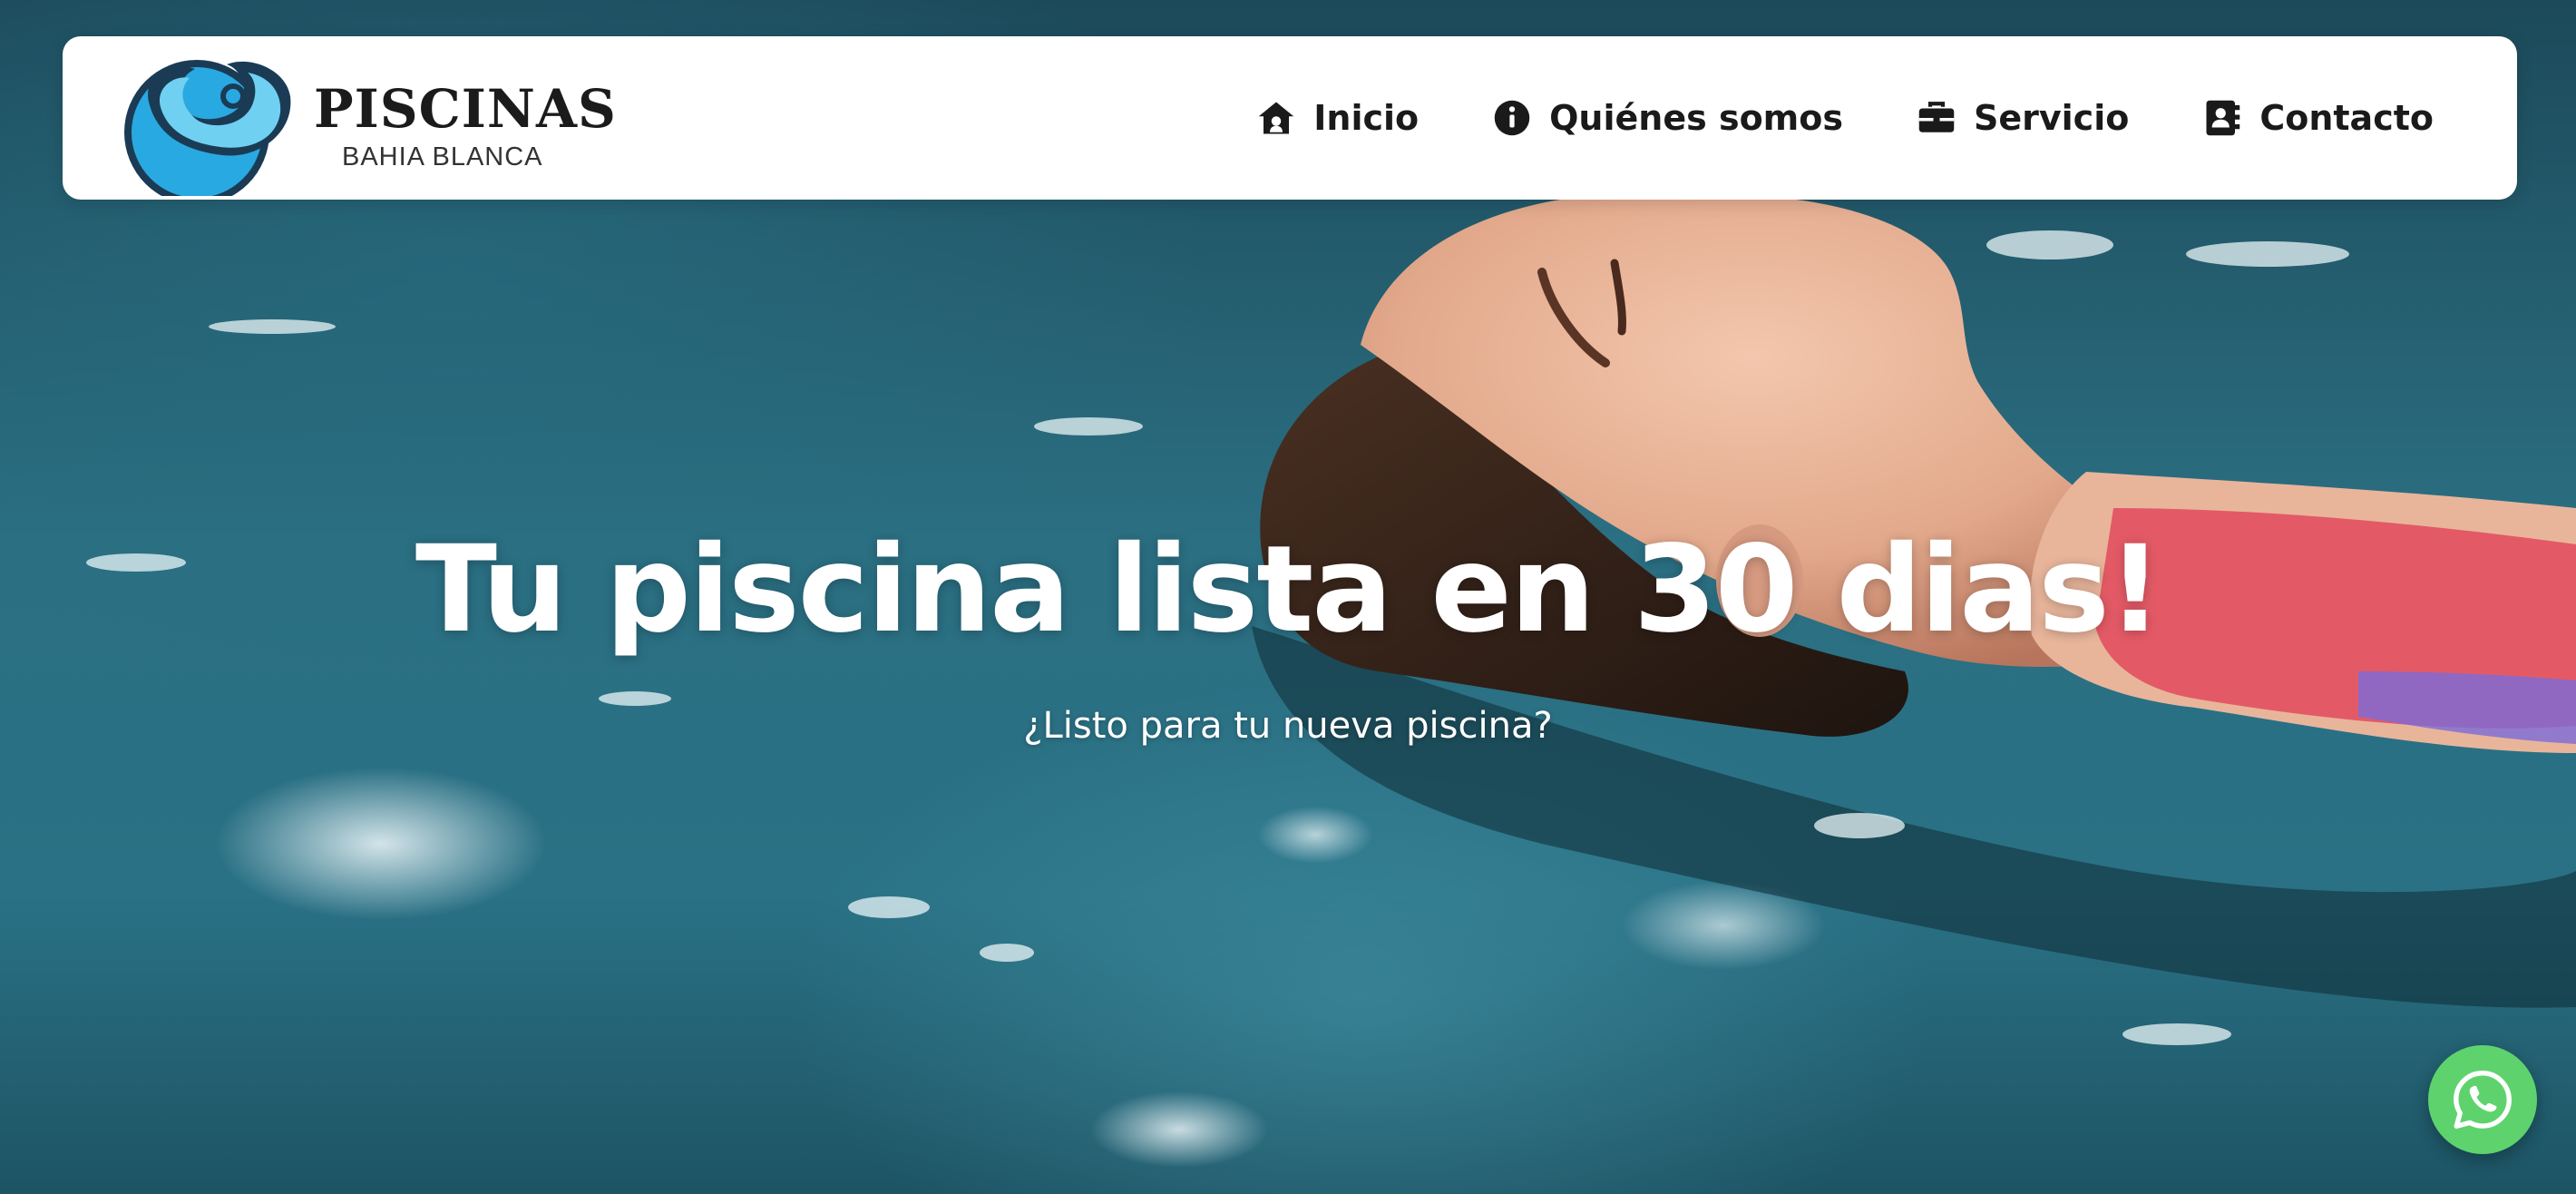 The height and width of the screenshot is (1194, 2576). I want to click on nav-item-label: Servicio, so click(2052, 118).